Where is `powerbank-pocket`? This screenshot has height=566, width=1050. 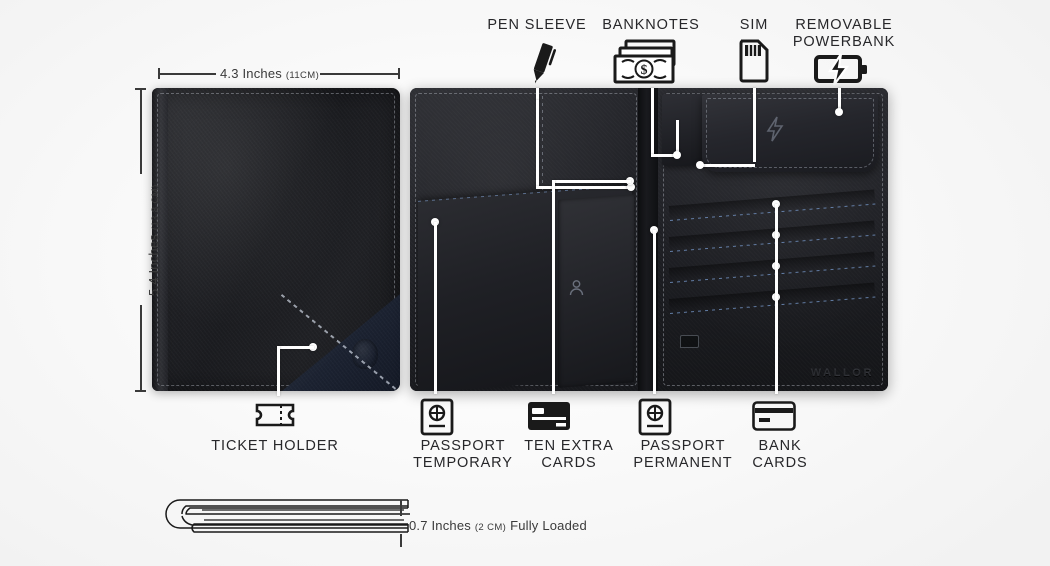 powerbank-pocket is located at coordinates (790, 133).